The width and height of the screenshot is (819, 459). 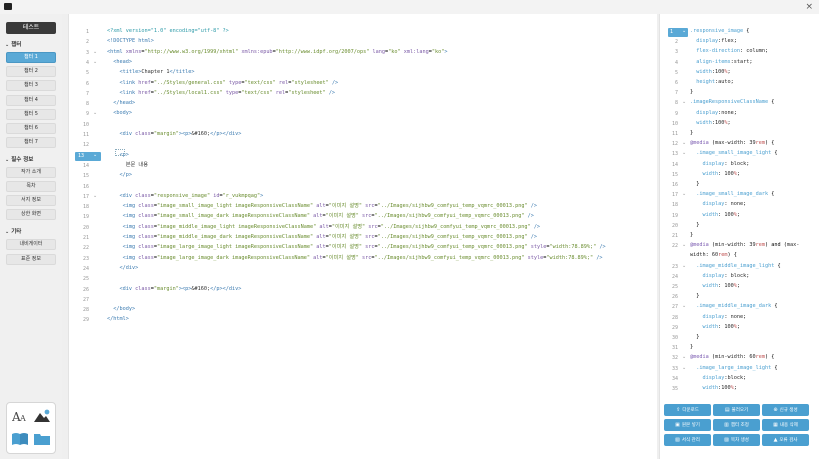 I want to click on folder-open-button: ▤ 불러오기, so click(x=736, y=410).